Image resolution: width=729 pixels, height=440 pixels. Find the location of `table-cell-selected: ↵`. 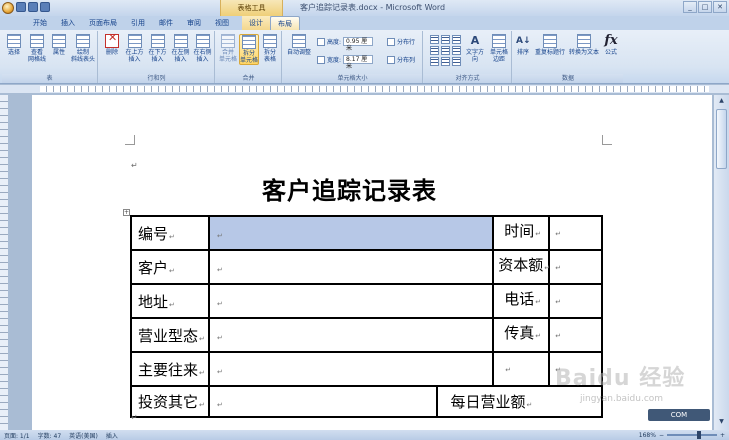

table-cell-selected: ↵ is located at coordinates (351, 233).